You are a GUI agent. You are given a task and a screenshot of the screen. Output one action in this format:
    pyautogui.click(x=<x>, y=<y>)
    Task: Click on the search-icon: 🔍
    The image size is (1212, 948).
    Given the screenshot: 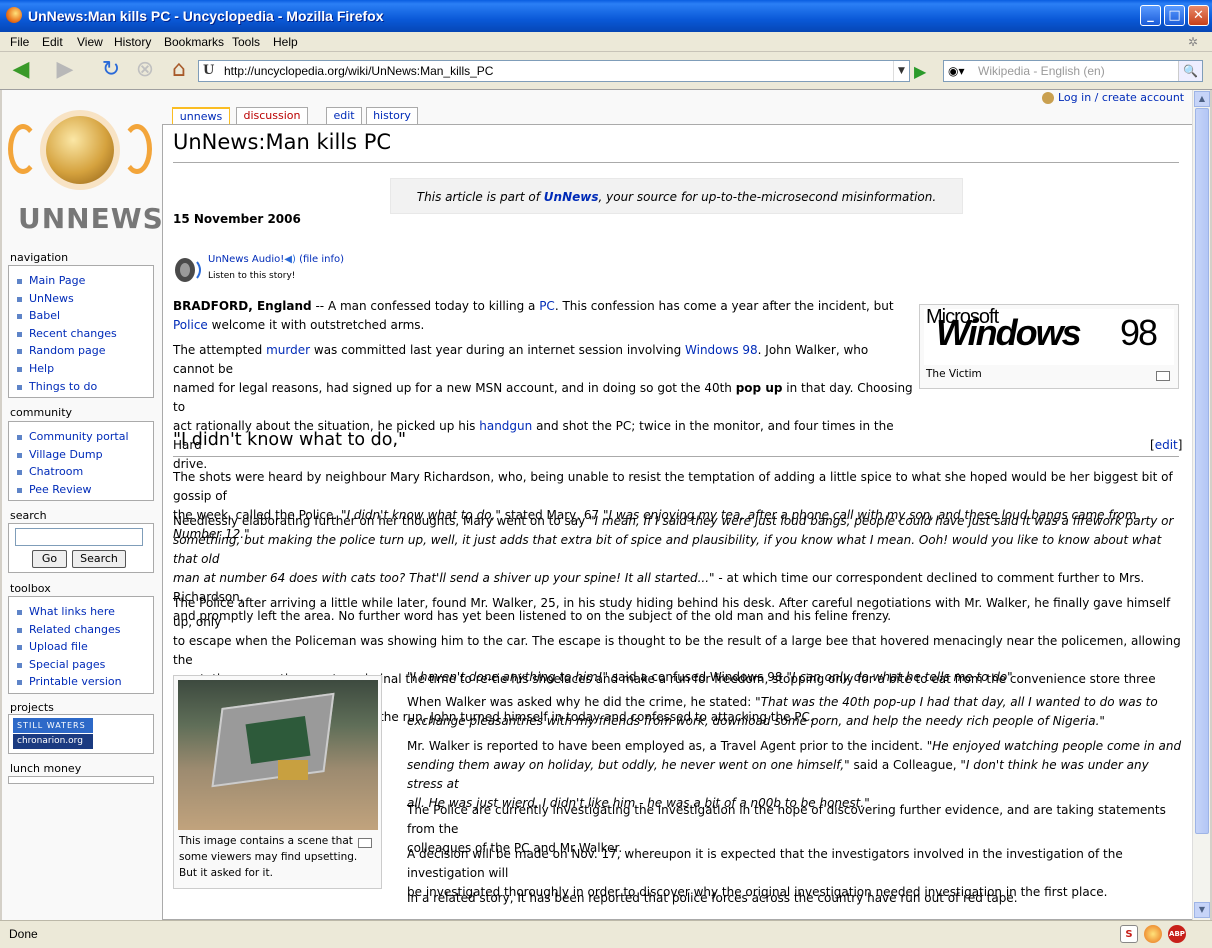 What is the action you would take?
    pyautogui.click(x=1190, y=71)
    